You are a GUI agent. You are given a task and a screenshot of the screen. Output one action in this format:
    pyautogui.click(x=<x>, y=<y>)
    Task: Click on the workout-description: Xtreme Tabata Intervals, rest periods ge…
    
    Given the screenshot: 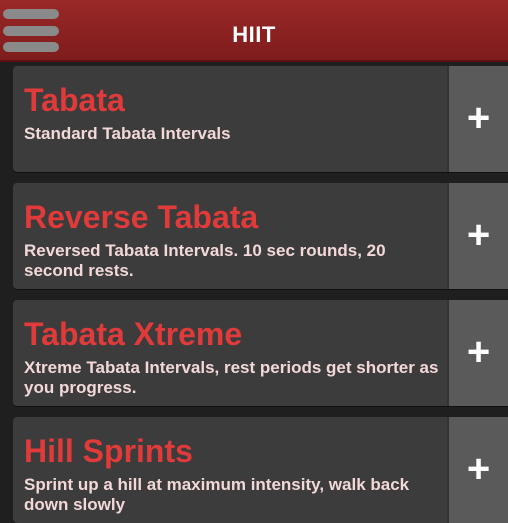 What is the action you would take?
    pyautogui.click(x=231, y=377)
    